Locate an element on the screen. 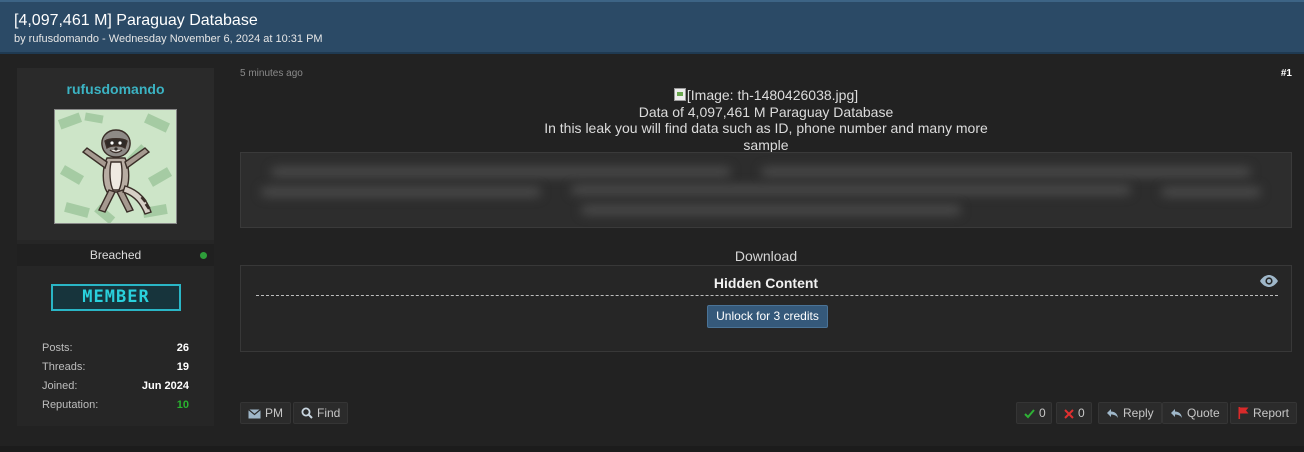 The height and width of the screenshot is (452, 1304). unlock-button: Unlock for 3 credits is located at coordinates (767, 316).